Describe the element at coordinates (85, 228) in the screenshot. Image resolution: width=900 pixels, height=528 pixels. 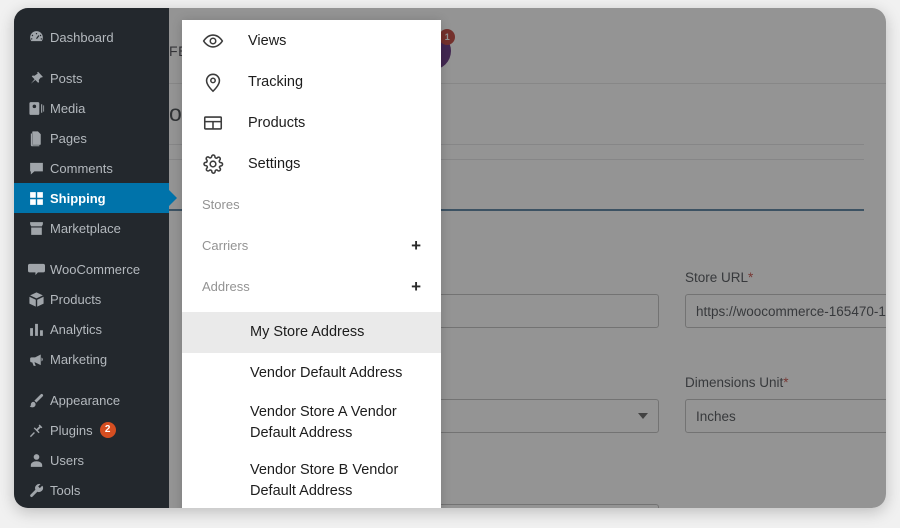
I see `sidebar-item-label: Marketplace` at that location.